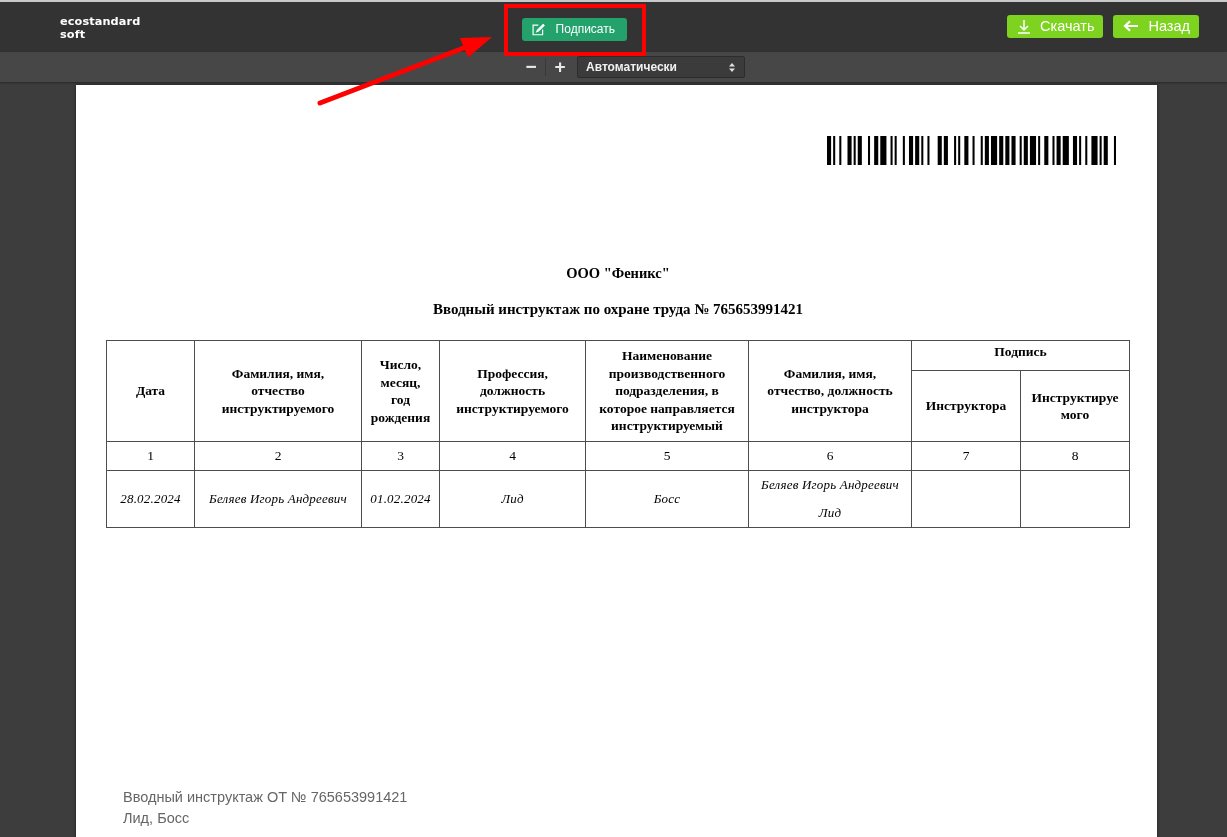  Describe the element at coordinates (150, 499) in the screenshot. I see `table-cell: 28.02.2024` at that location.